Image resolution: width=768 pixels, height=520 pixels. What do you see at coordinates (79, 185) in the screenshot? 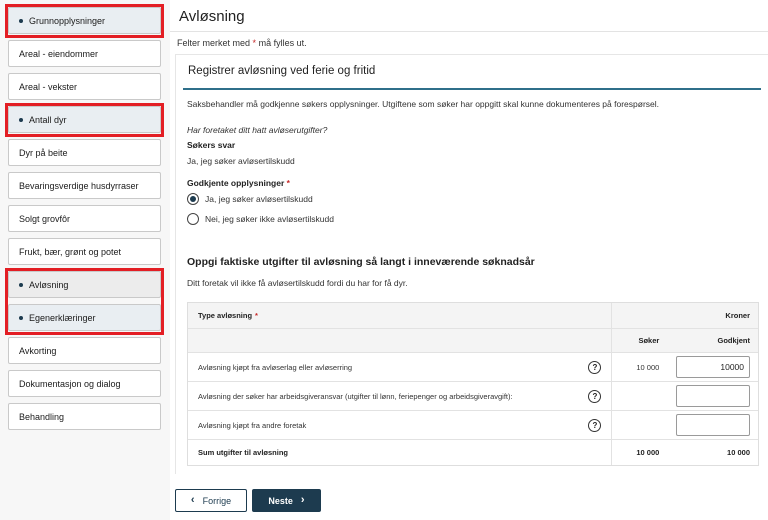
I see `sidebar-item-label: Bevaringsverdige husdyrraser` at bounding box center [79, 185].